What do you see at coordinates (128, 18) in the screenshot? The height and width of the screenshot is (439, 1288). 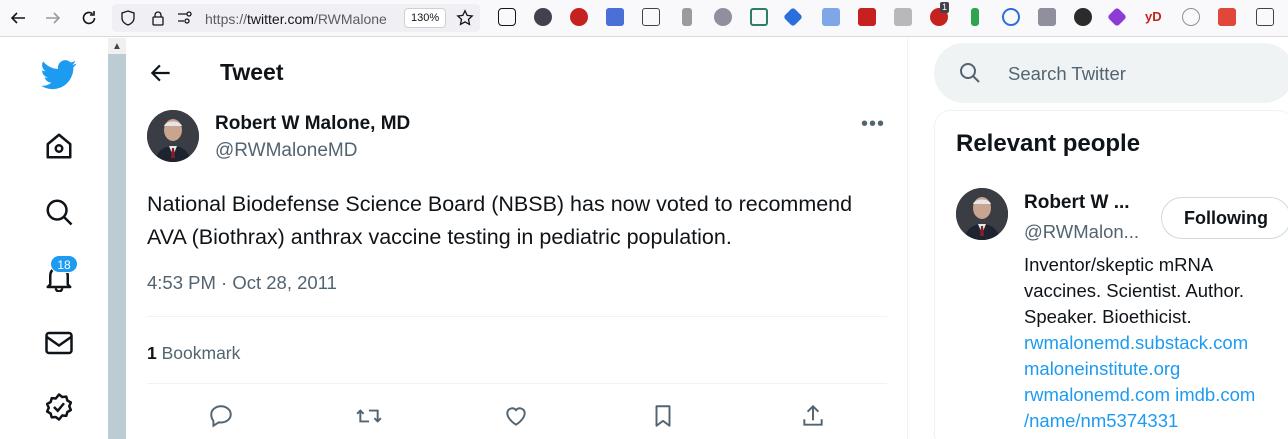 I see `shield-icon` at bounding box center [128, 18].